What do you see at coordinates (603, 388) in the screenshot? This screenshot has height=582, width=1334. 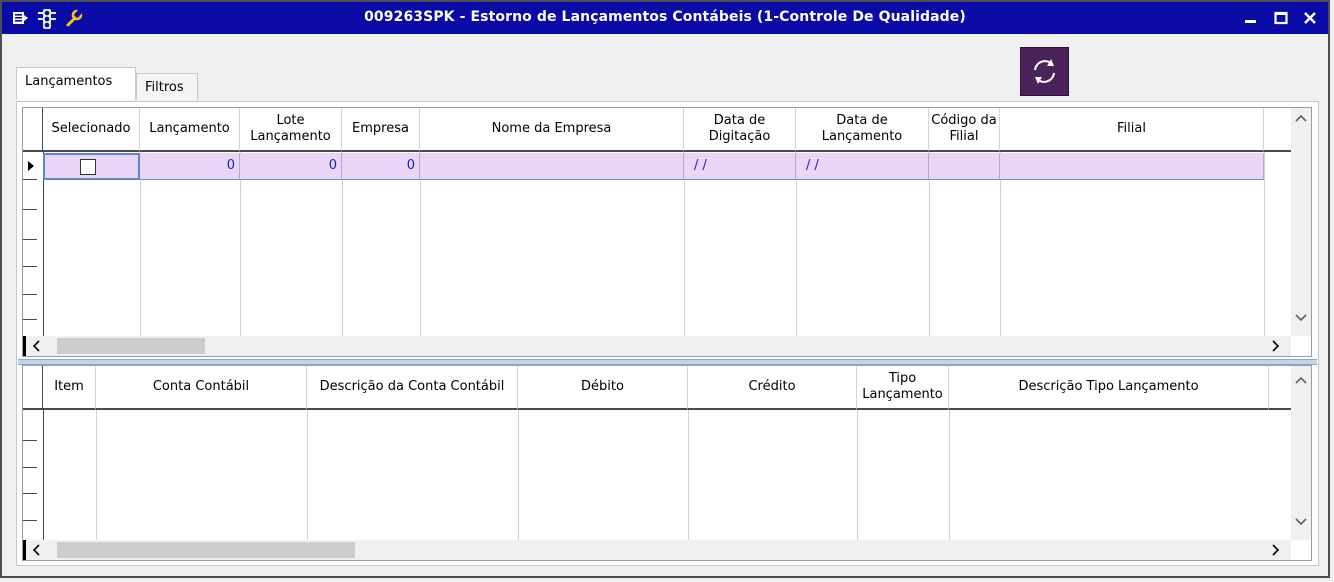 I see `header-debito: Débito` at bounding box center [603, 388].